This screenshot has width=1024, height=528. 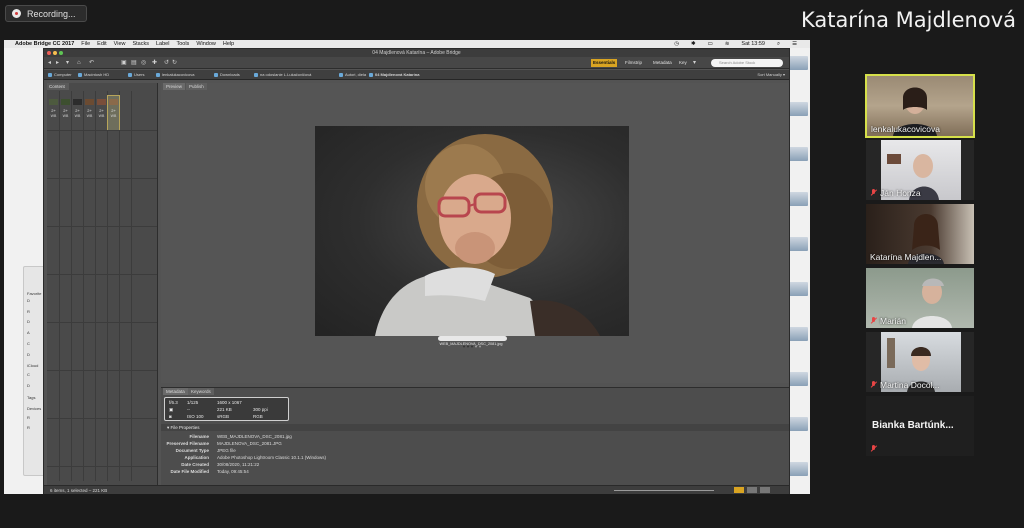 I want to click on parent-folder-icon: ⌂, so click(x=80, y=63).